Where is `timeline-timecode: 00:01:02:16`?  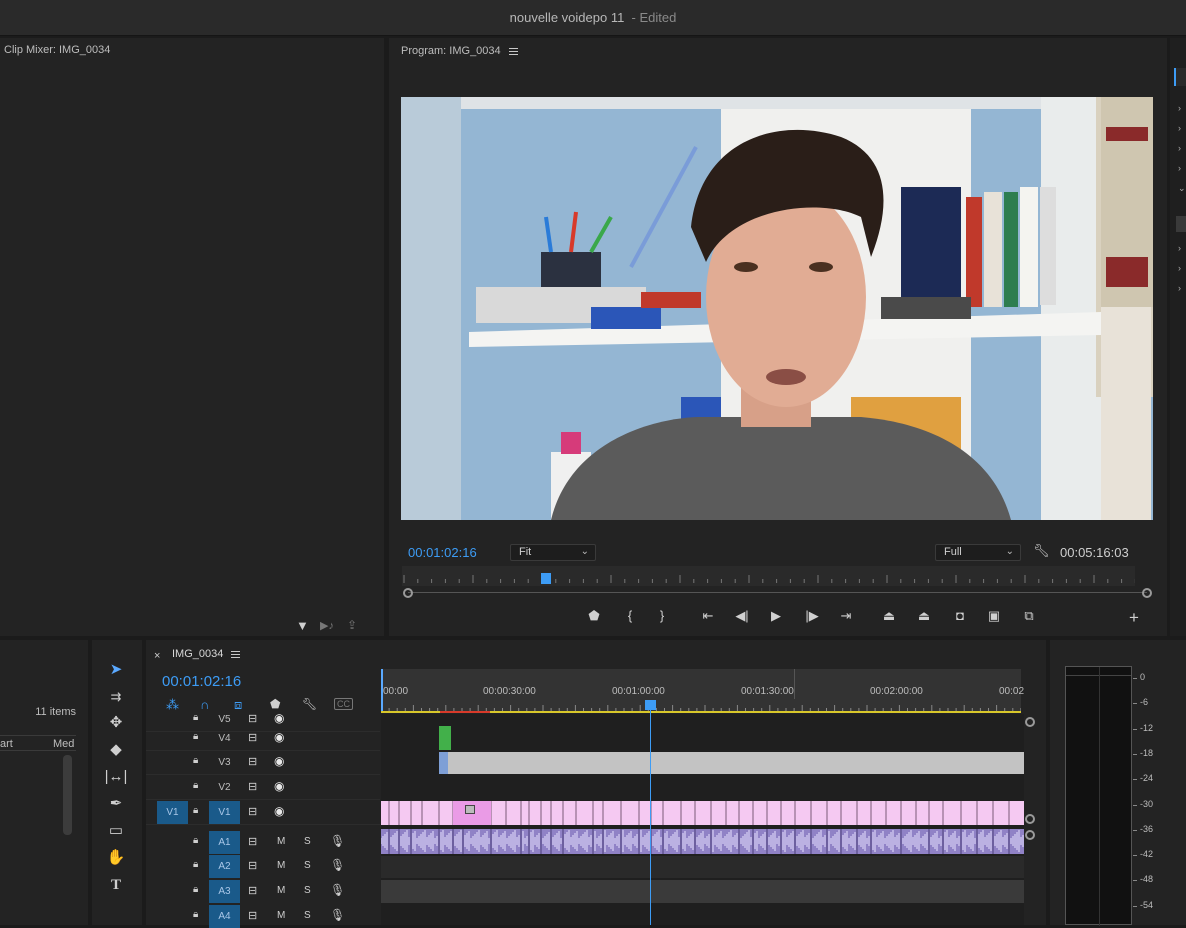 timeline-timecode: 00:01:02:16 is located at coordinates (201, 681).